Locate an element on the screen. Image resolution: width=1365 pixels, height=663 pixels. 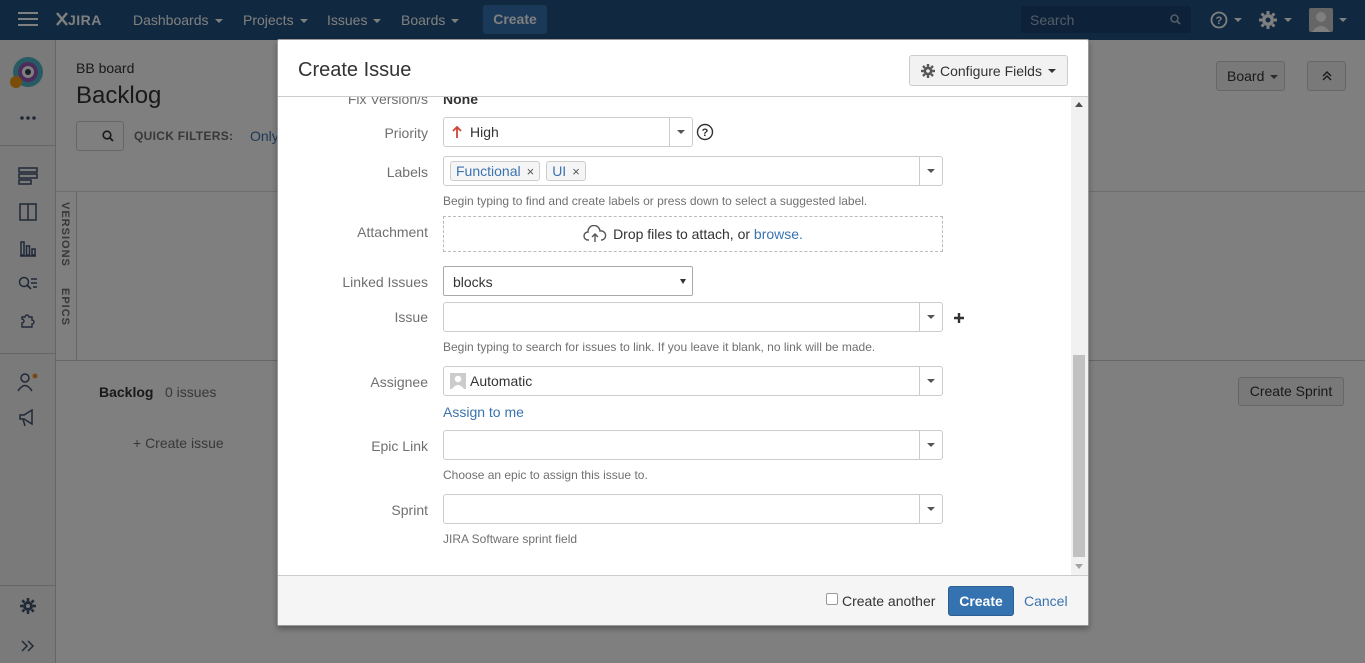
scroll-up-icon is located at coordinates (1079, 104).